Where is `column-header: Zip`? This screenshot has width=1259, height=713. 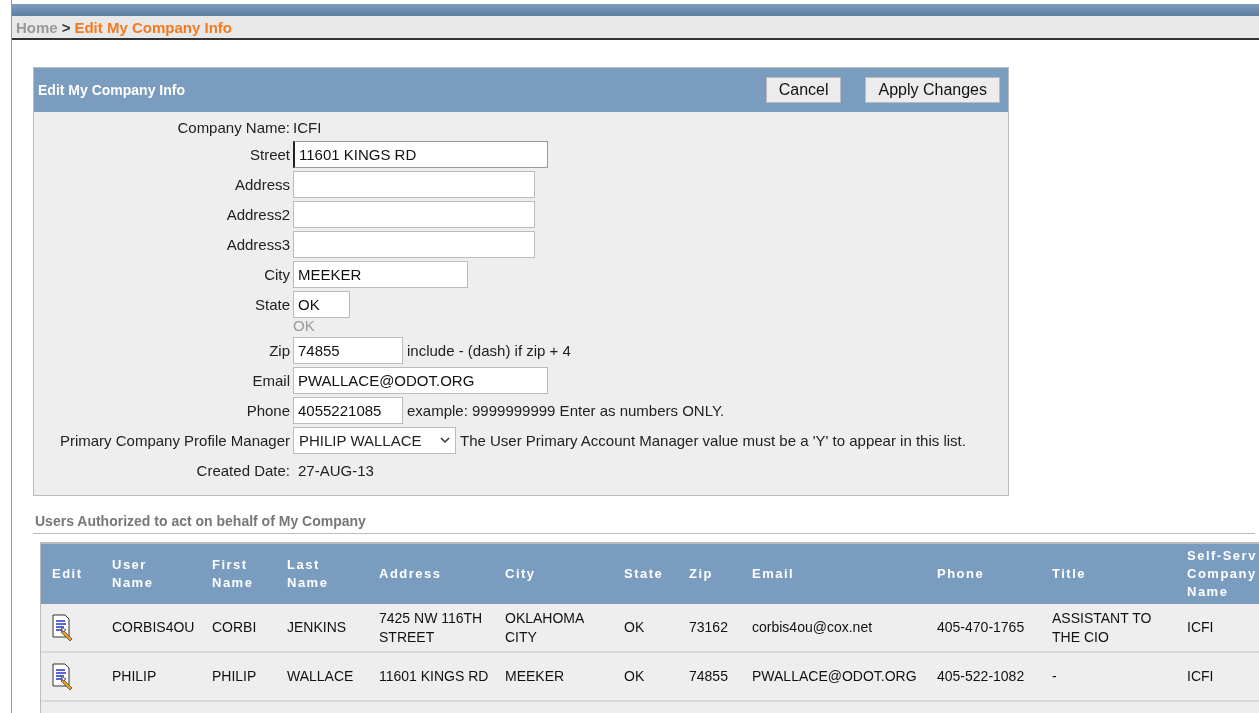 column-header: Zip is located at coordinates (701, 574).